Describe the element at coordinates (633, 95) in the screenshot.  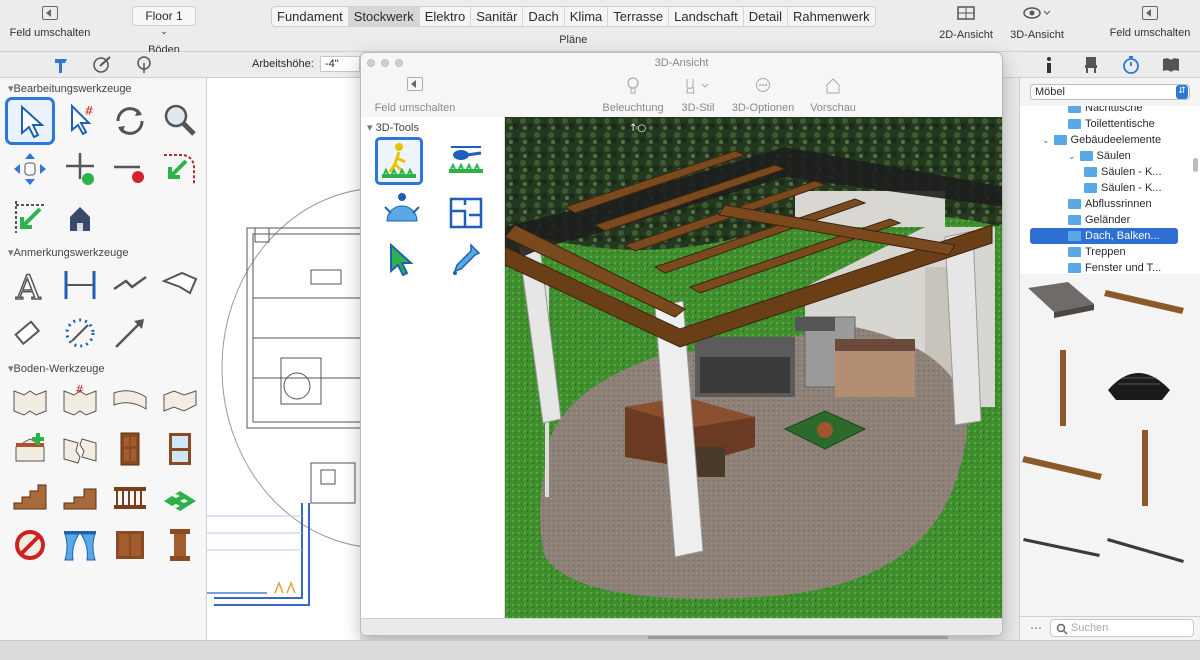
I see `lighting-button: Beleuchtung` at that location.